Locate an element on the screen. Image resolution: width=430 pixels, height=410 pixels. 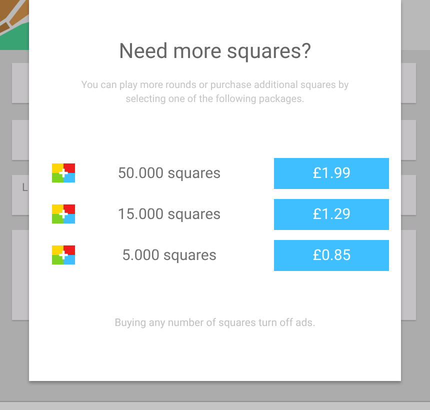
package-name: 50.000 squares is located at coordinates (169, 173).